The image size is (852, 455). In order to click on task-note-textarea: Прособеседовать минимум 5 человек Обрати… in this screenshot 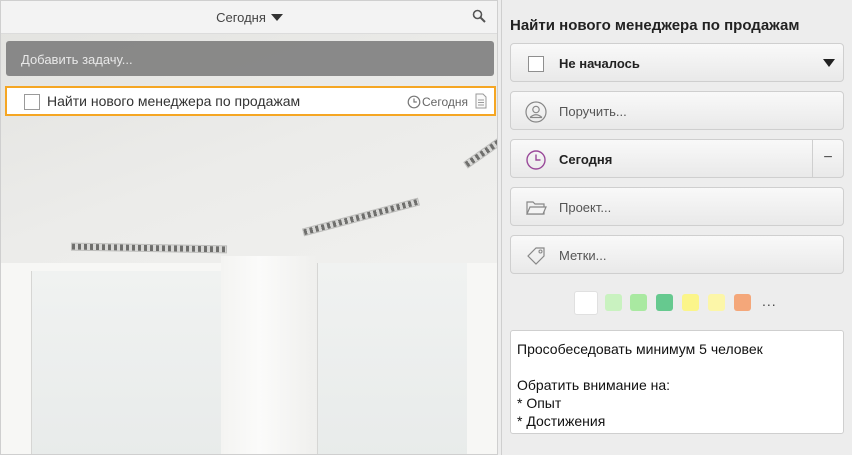, I will do `click(677, 382)`.